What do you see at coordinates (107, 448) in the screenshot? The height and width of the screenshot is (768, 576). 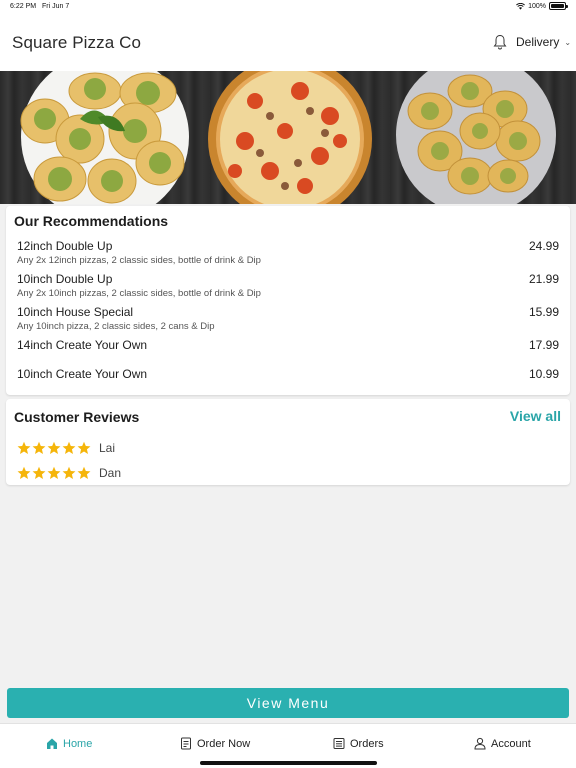 I see `reviewer-name: Lai` at bounding box center [107, 448].